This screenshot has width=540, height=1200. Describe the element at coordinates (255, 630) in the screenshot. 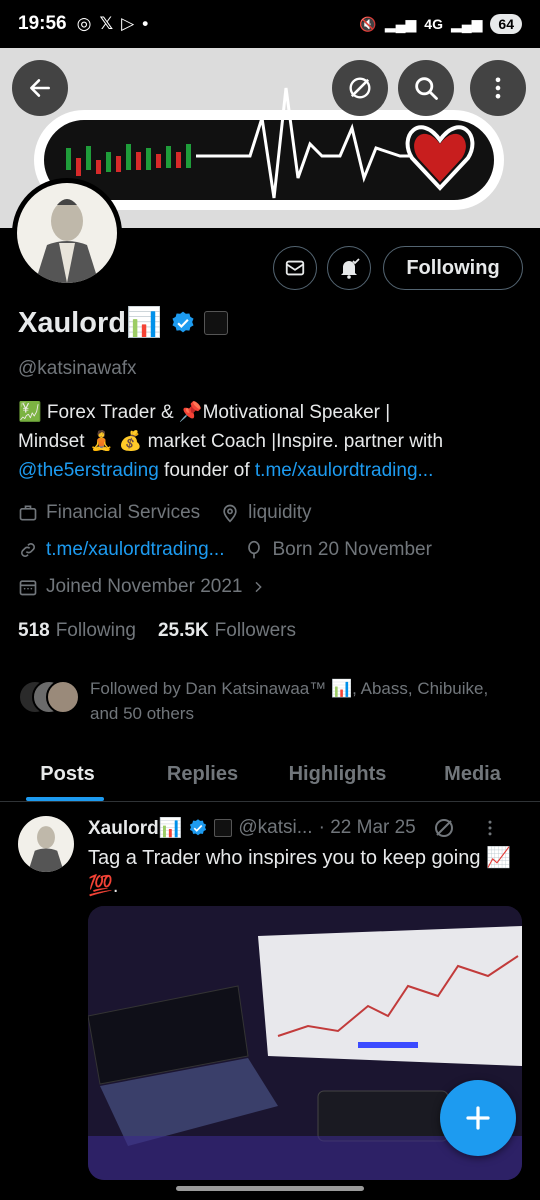

I see `followers-label: Followers` at that location.